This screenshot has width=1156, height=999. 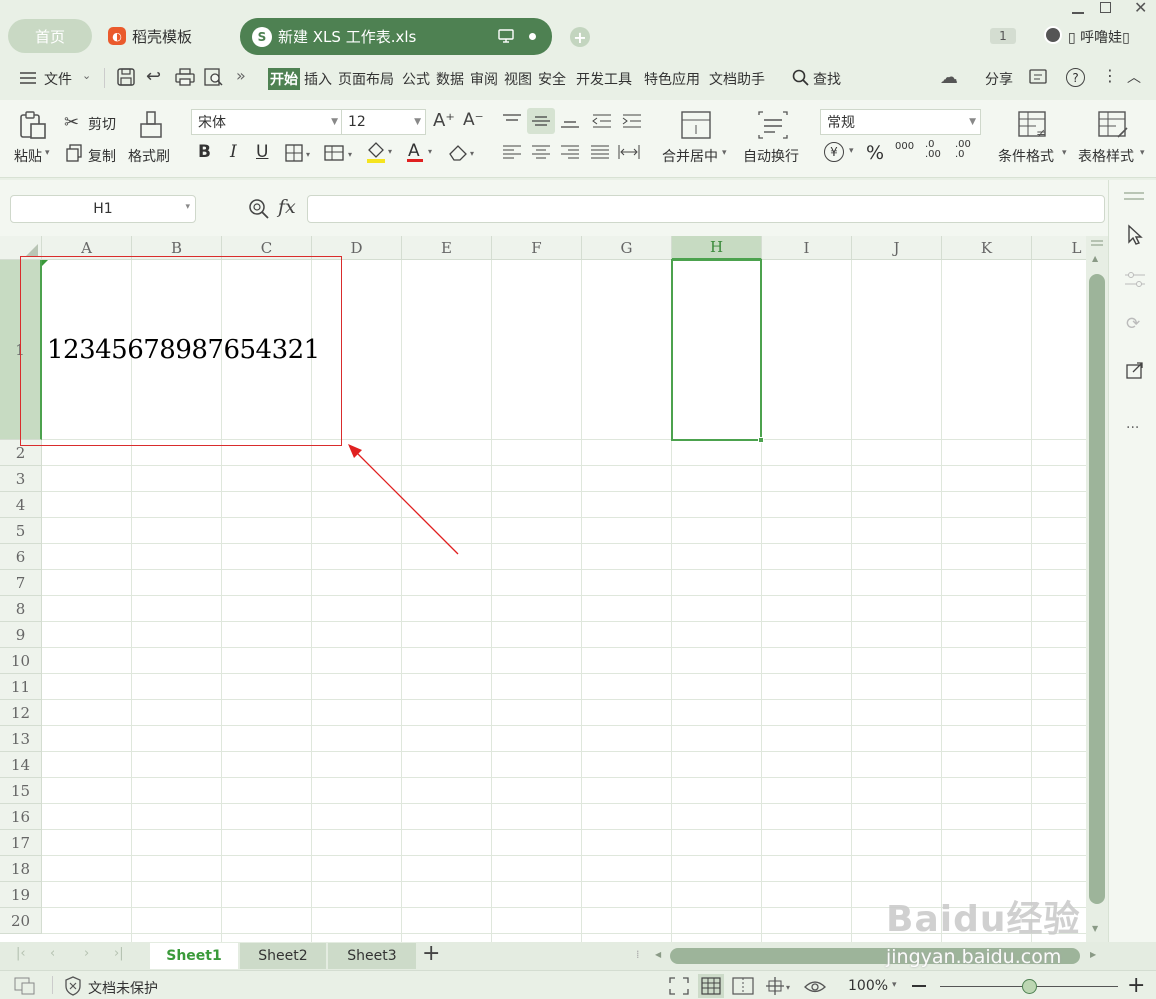 I want to click on row-header-8: 8, so click(x=21, y=609).